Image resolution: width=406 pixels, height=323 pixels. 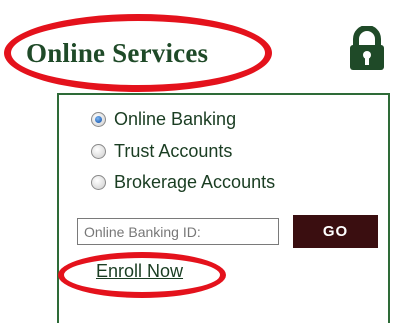 I want to click on lock-icon, so click(x=367, y=48).